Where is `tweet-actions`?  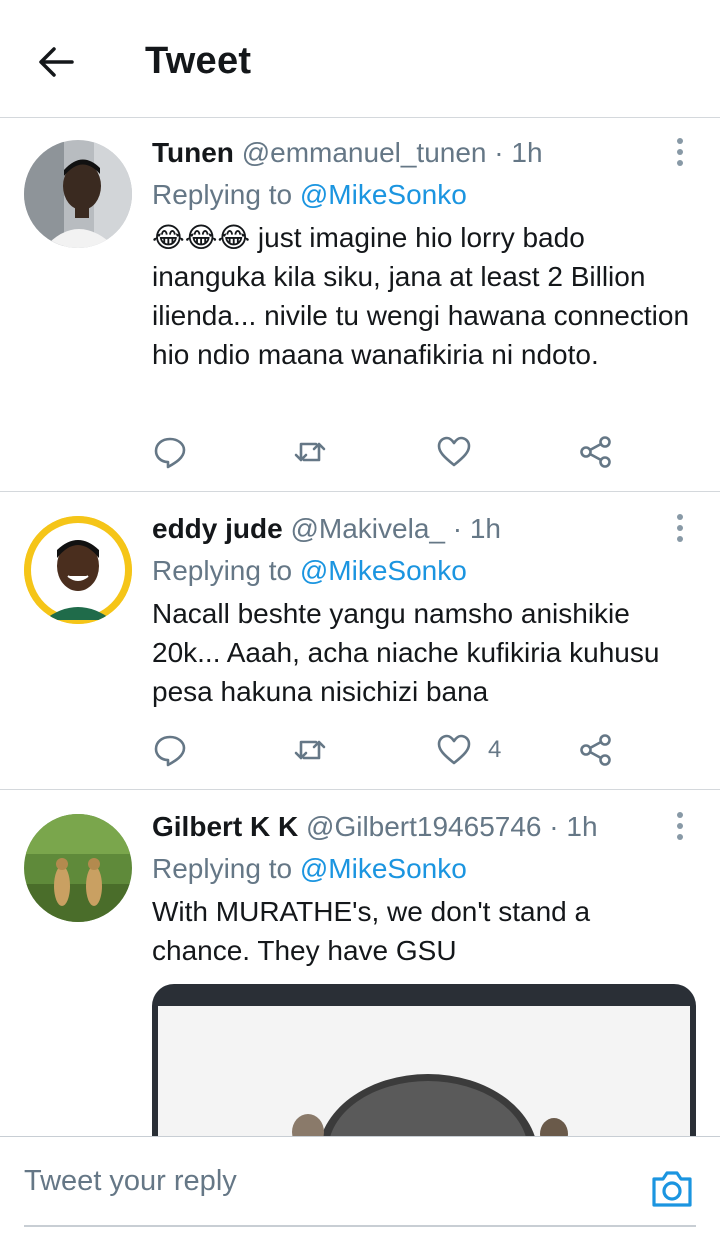
tweet-actions is located at coordinates (392, 452).